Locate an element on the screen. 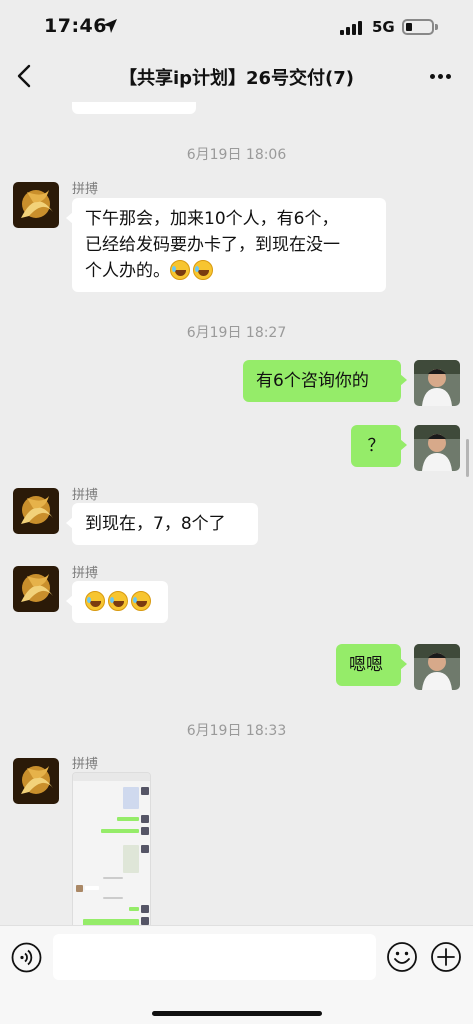 The width and height of the screenshot is (473, 1024). message-bubble: 到现在，7，8个了 is located at coordinates (162, 524).